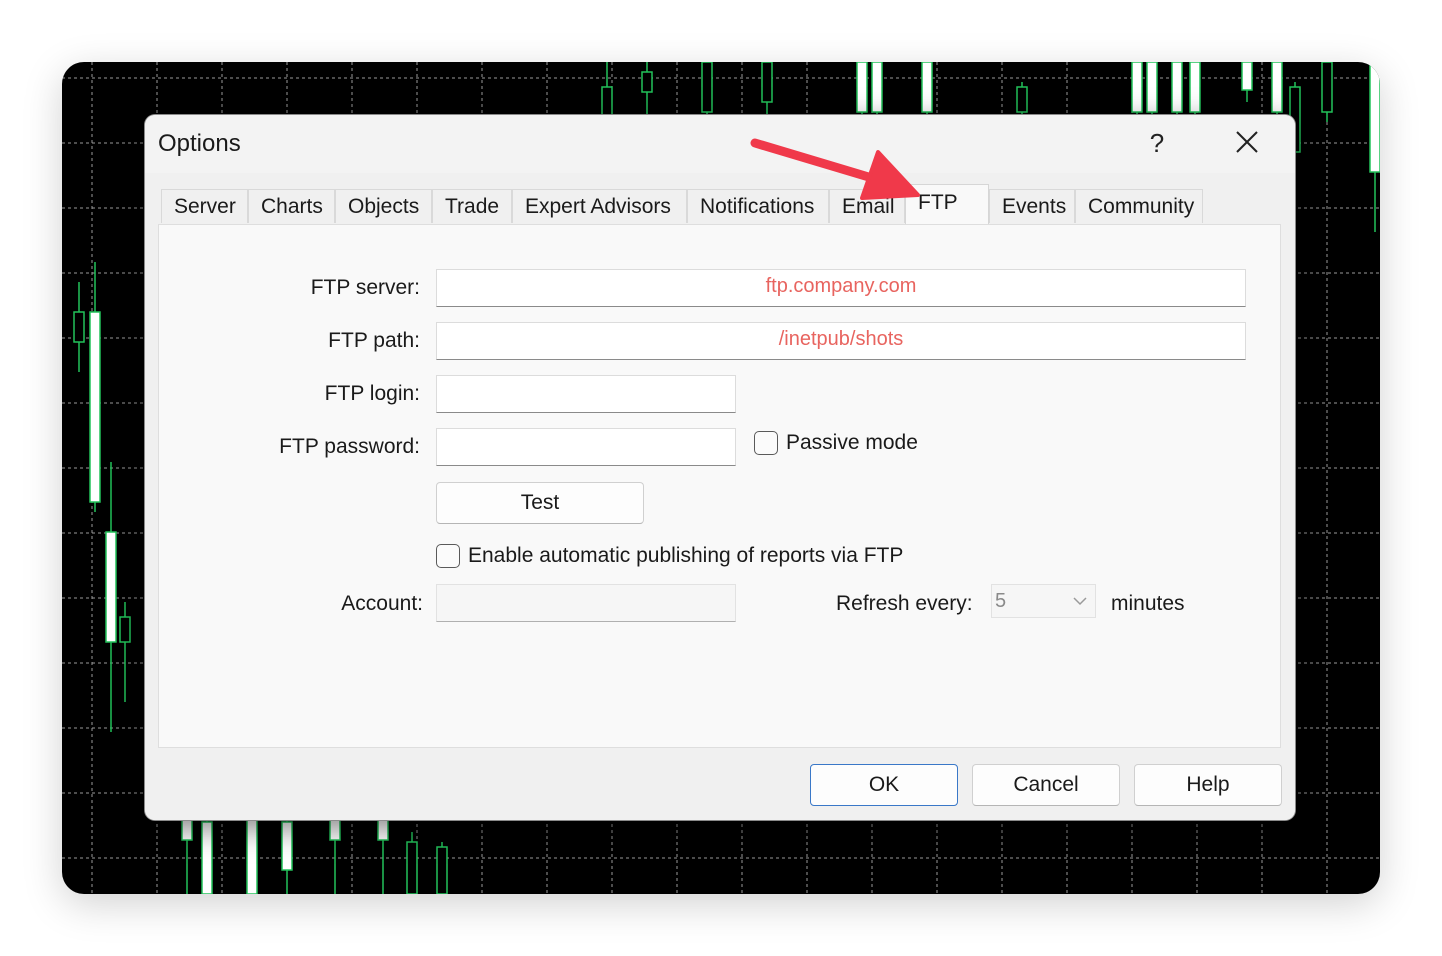 This screenshot has height=956, width=1442. Describe the element at coordinates (204, 206) in the screenshot. I see `tab-server: Server` at that location.